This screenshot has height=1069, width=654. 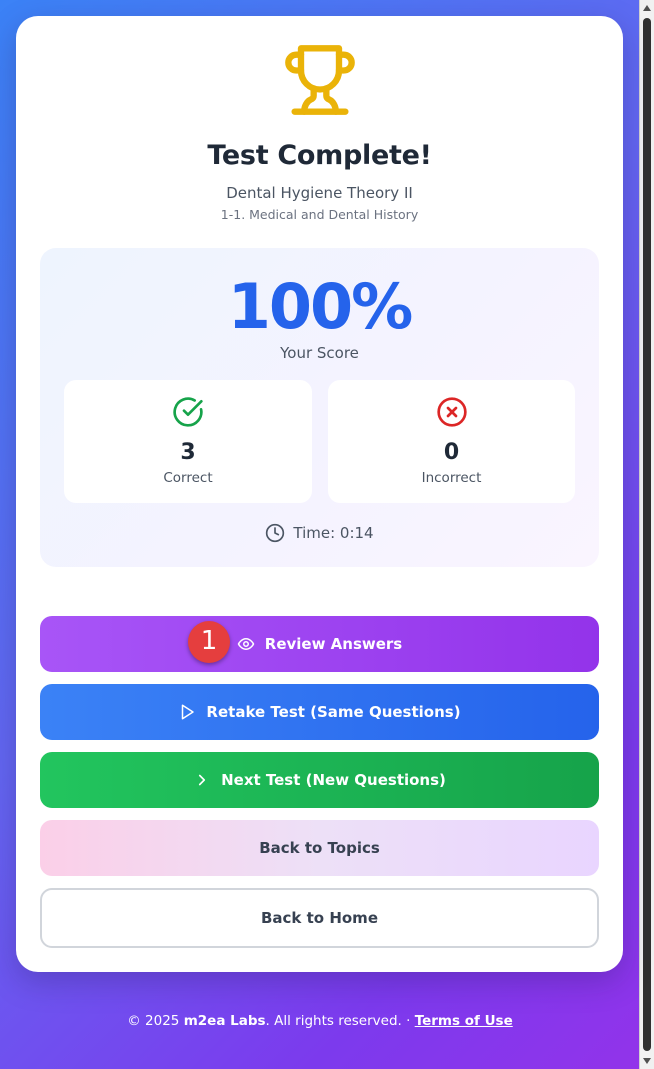 I want to click on check-circle-icon, so click(x=188, y=412).